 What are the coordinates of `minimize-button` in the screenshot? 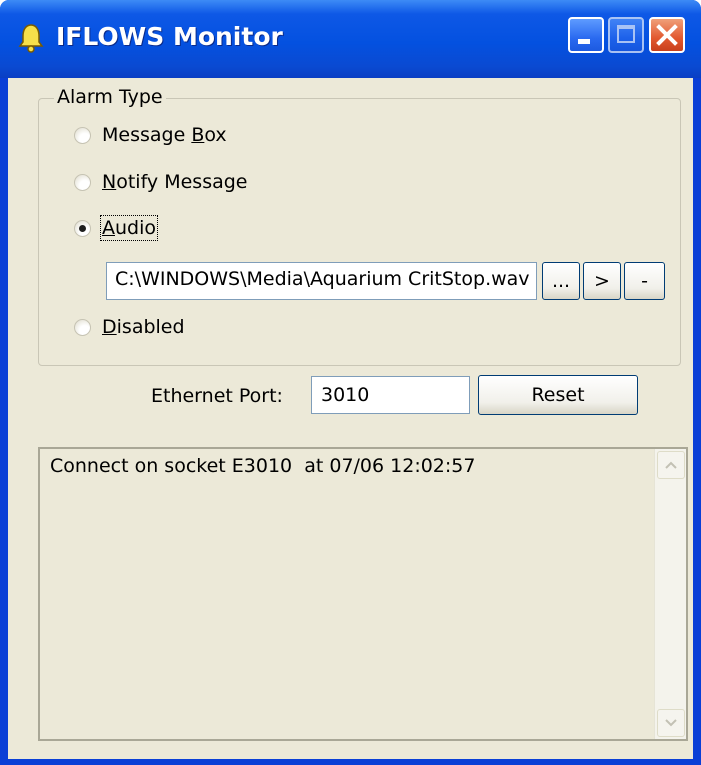 It's located at (586, 35).